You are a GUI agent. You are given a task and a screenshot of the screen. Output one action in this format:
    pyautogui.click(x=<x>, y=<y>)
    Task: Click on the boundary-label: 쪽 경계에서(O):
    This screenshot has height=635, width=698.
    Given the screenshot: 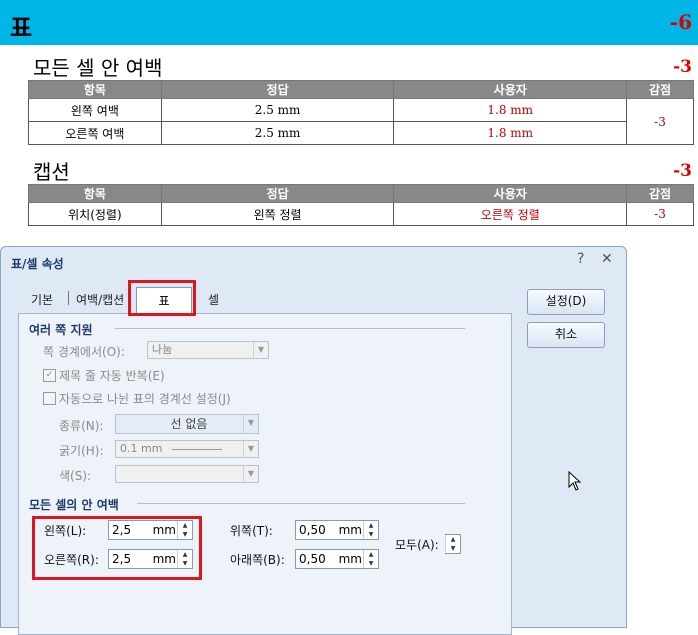 What is the action you would take?
    pyautogui.click(x=84, y=352)
    